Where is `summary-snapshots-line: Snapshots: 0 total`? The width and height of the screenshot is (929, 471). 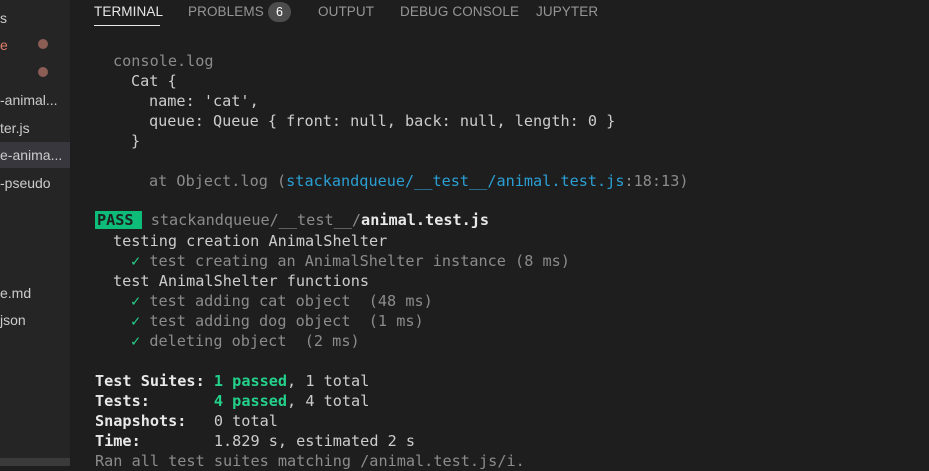
summary-snapshots-line: Snapshots: 0 total is located at coordinates (186, 421).